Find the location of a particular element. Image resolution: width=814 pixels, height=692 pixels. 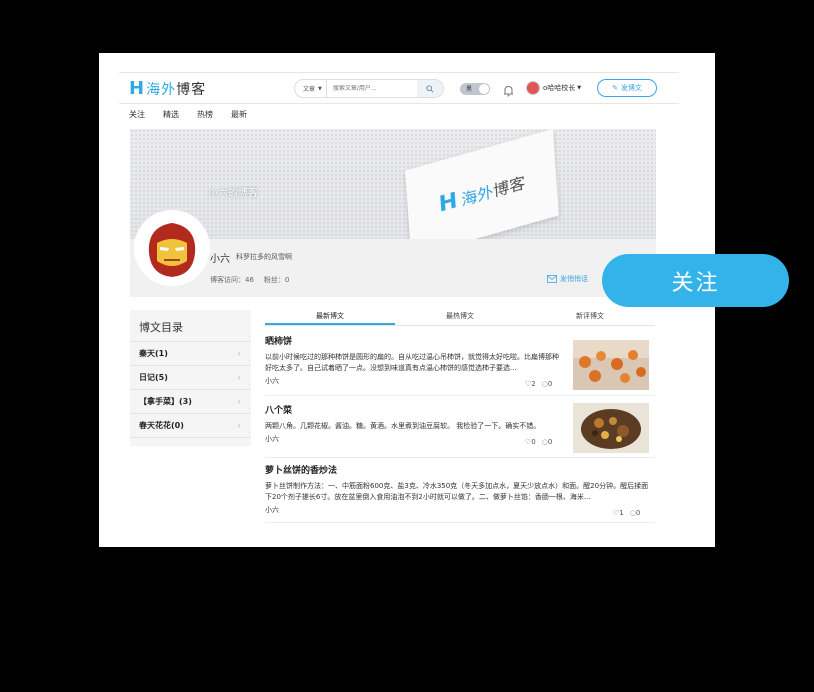

logo-part1: 海外 is located at coordinates (161, 89).